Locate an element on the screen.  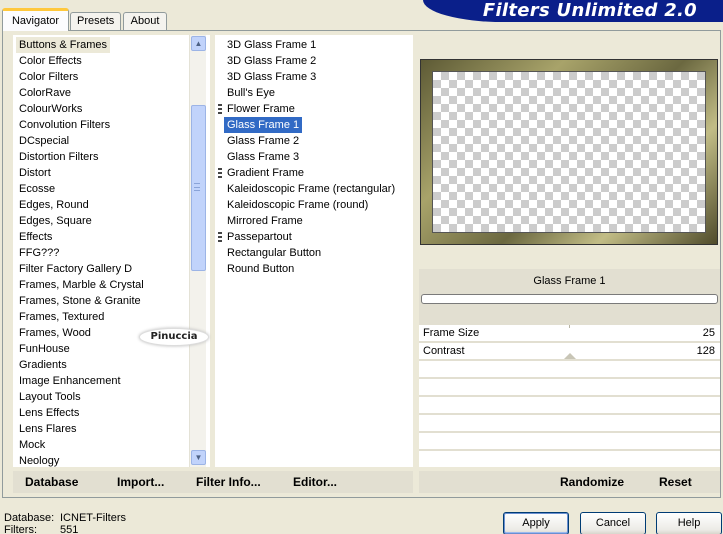
reset-button: Reset is located at coordinates (675, 482).